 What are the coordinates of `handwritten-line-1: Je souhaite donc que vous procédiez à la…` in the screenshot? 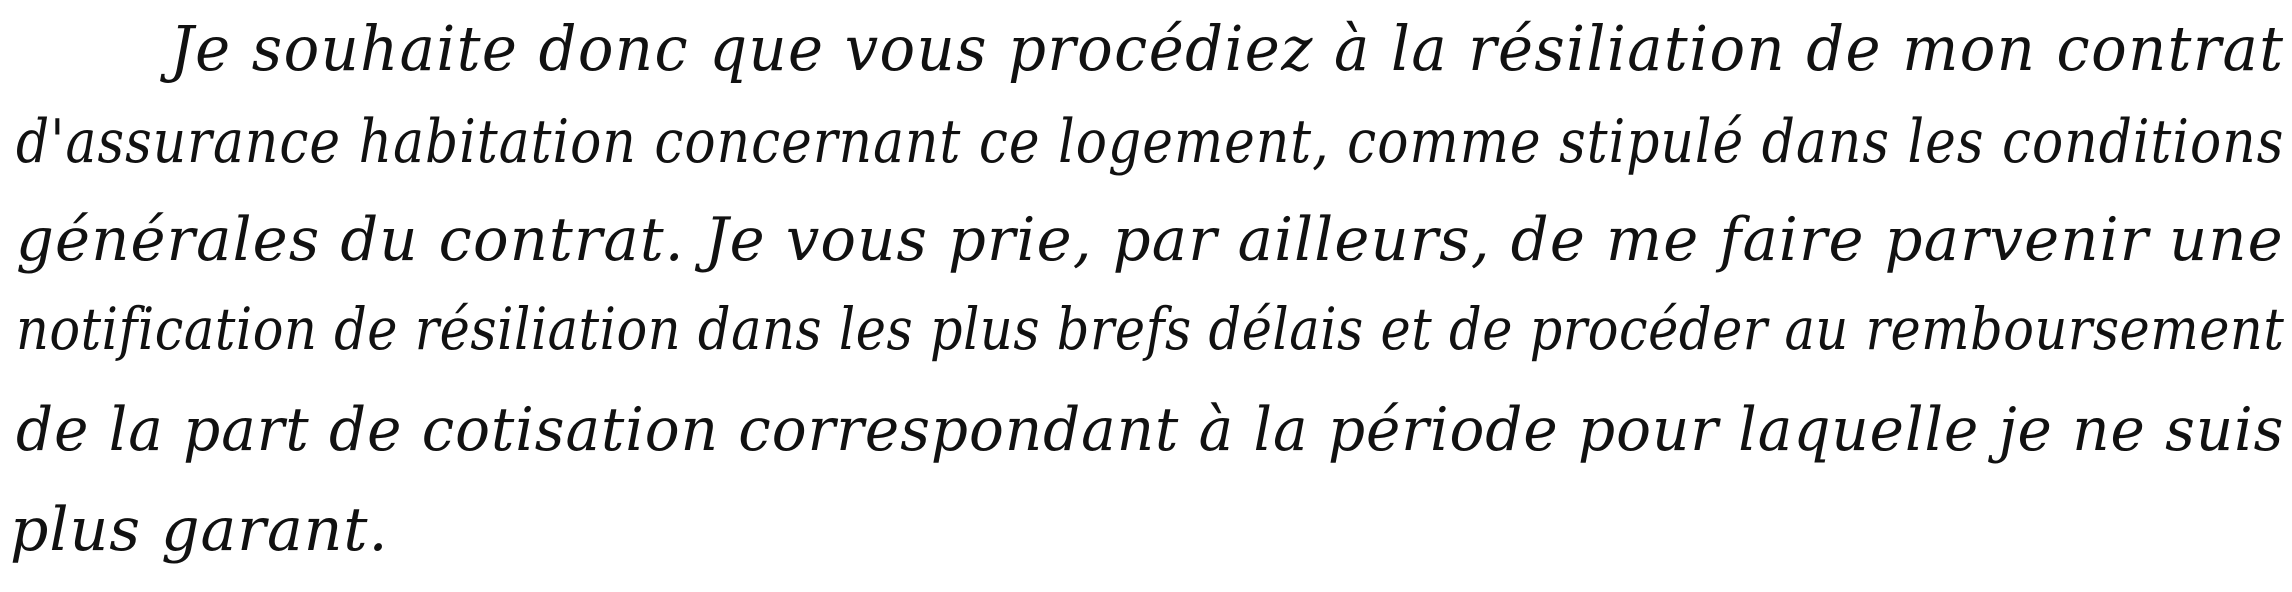 It's located at (1227, 48).